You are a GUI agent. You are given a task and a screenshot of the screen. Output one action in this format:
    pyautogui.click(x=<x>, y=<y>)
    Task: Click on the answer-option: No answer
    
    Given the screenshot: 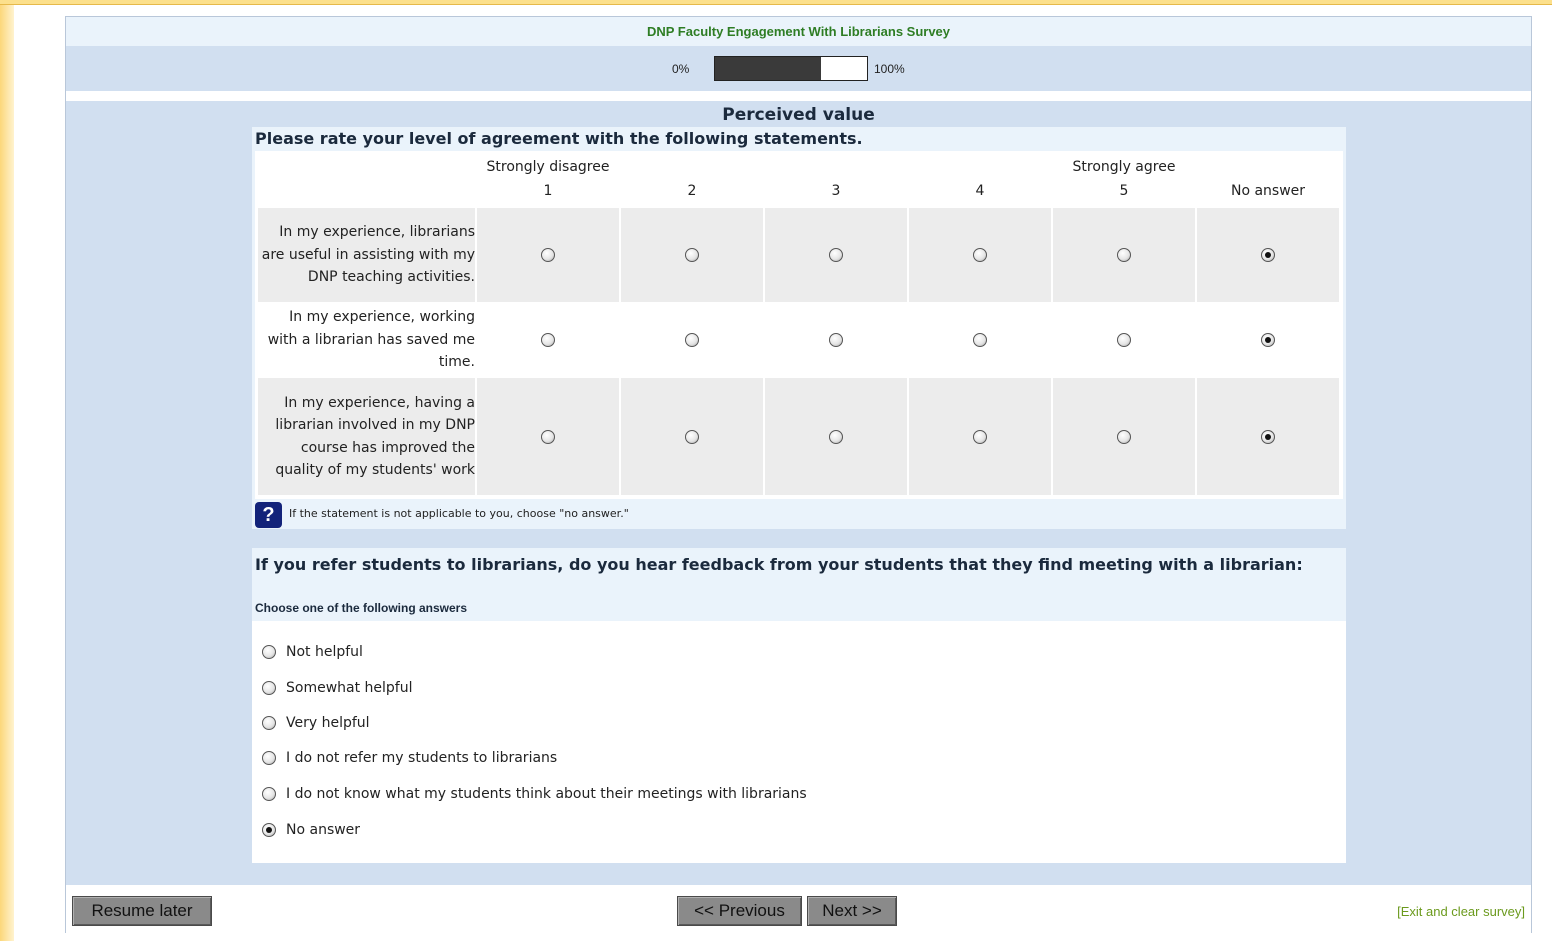 What is the action you would take?
    pyautogui.click(x=311, y=830)
    